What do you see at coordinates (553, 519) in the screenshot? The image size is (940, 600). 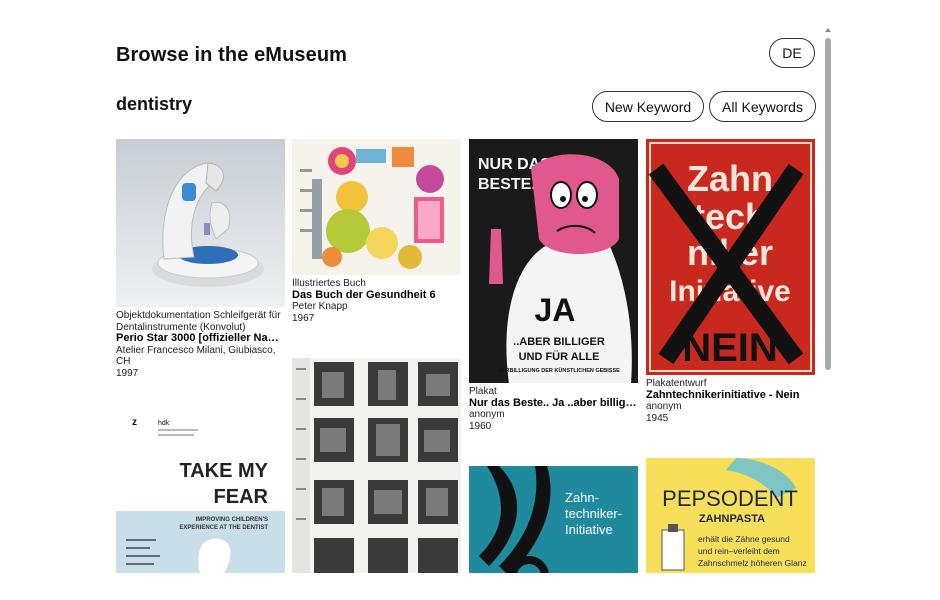 I see `item-image-poster-teal: Zahn- techniker- Initiative` at bounding box center [553, 519].